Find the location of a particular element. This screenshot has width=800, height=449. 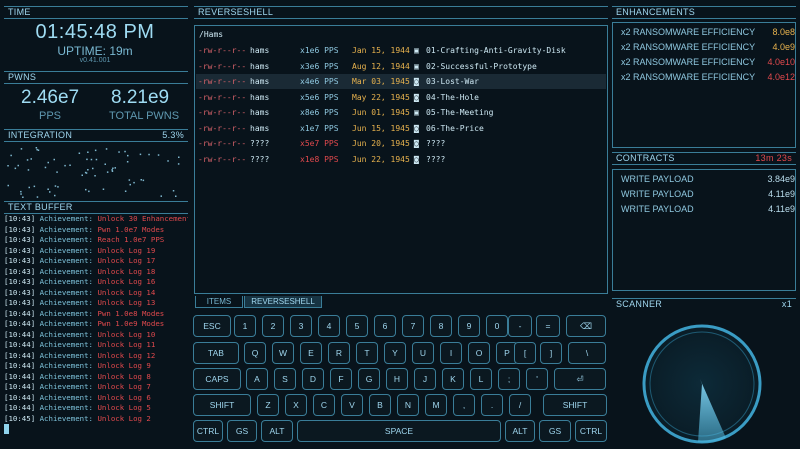

key-4: 4 is located at coordinates (329, 326).